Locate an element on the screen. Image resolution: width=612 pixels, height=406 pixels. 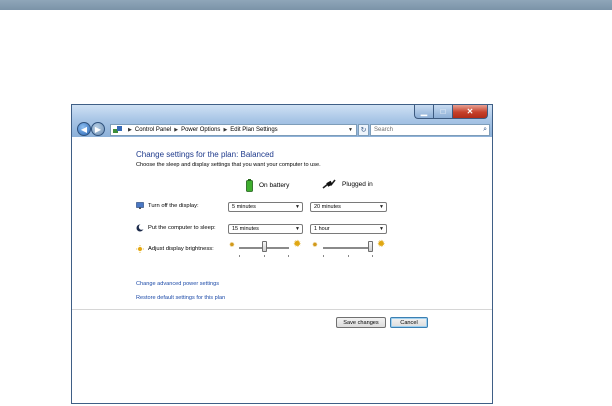
control-panel-icon is located at coordinates (117, 129).